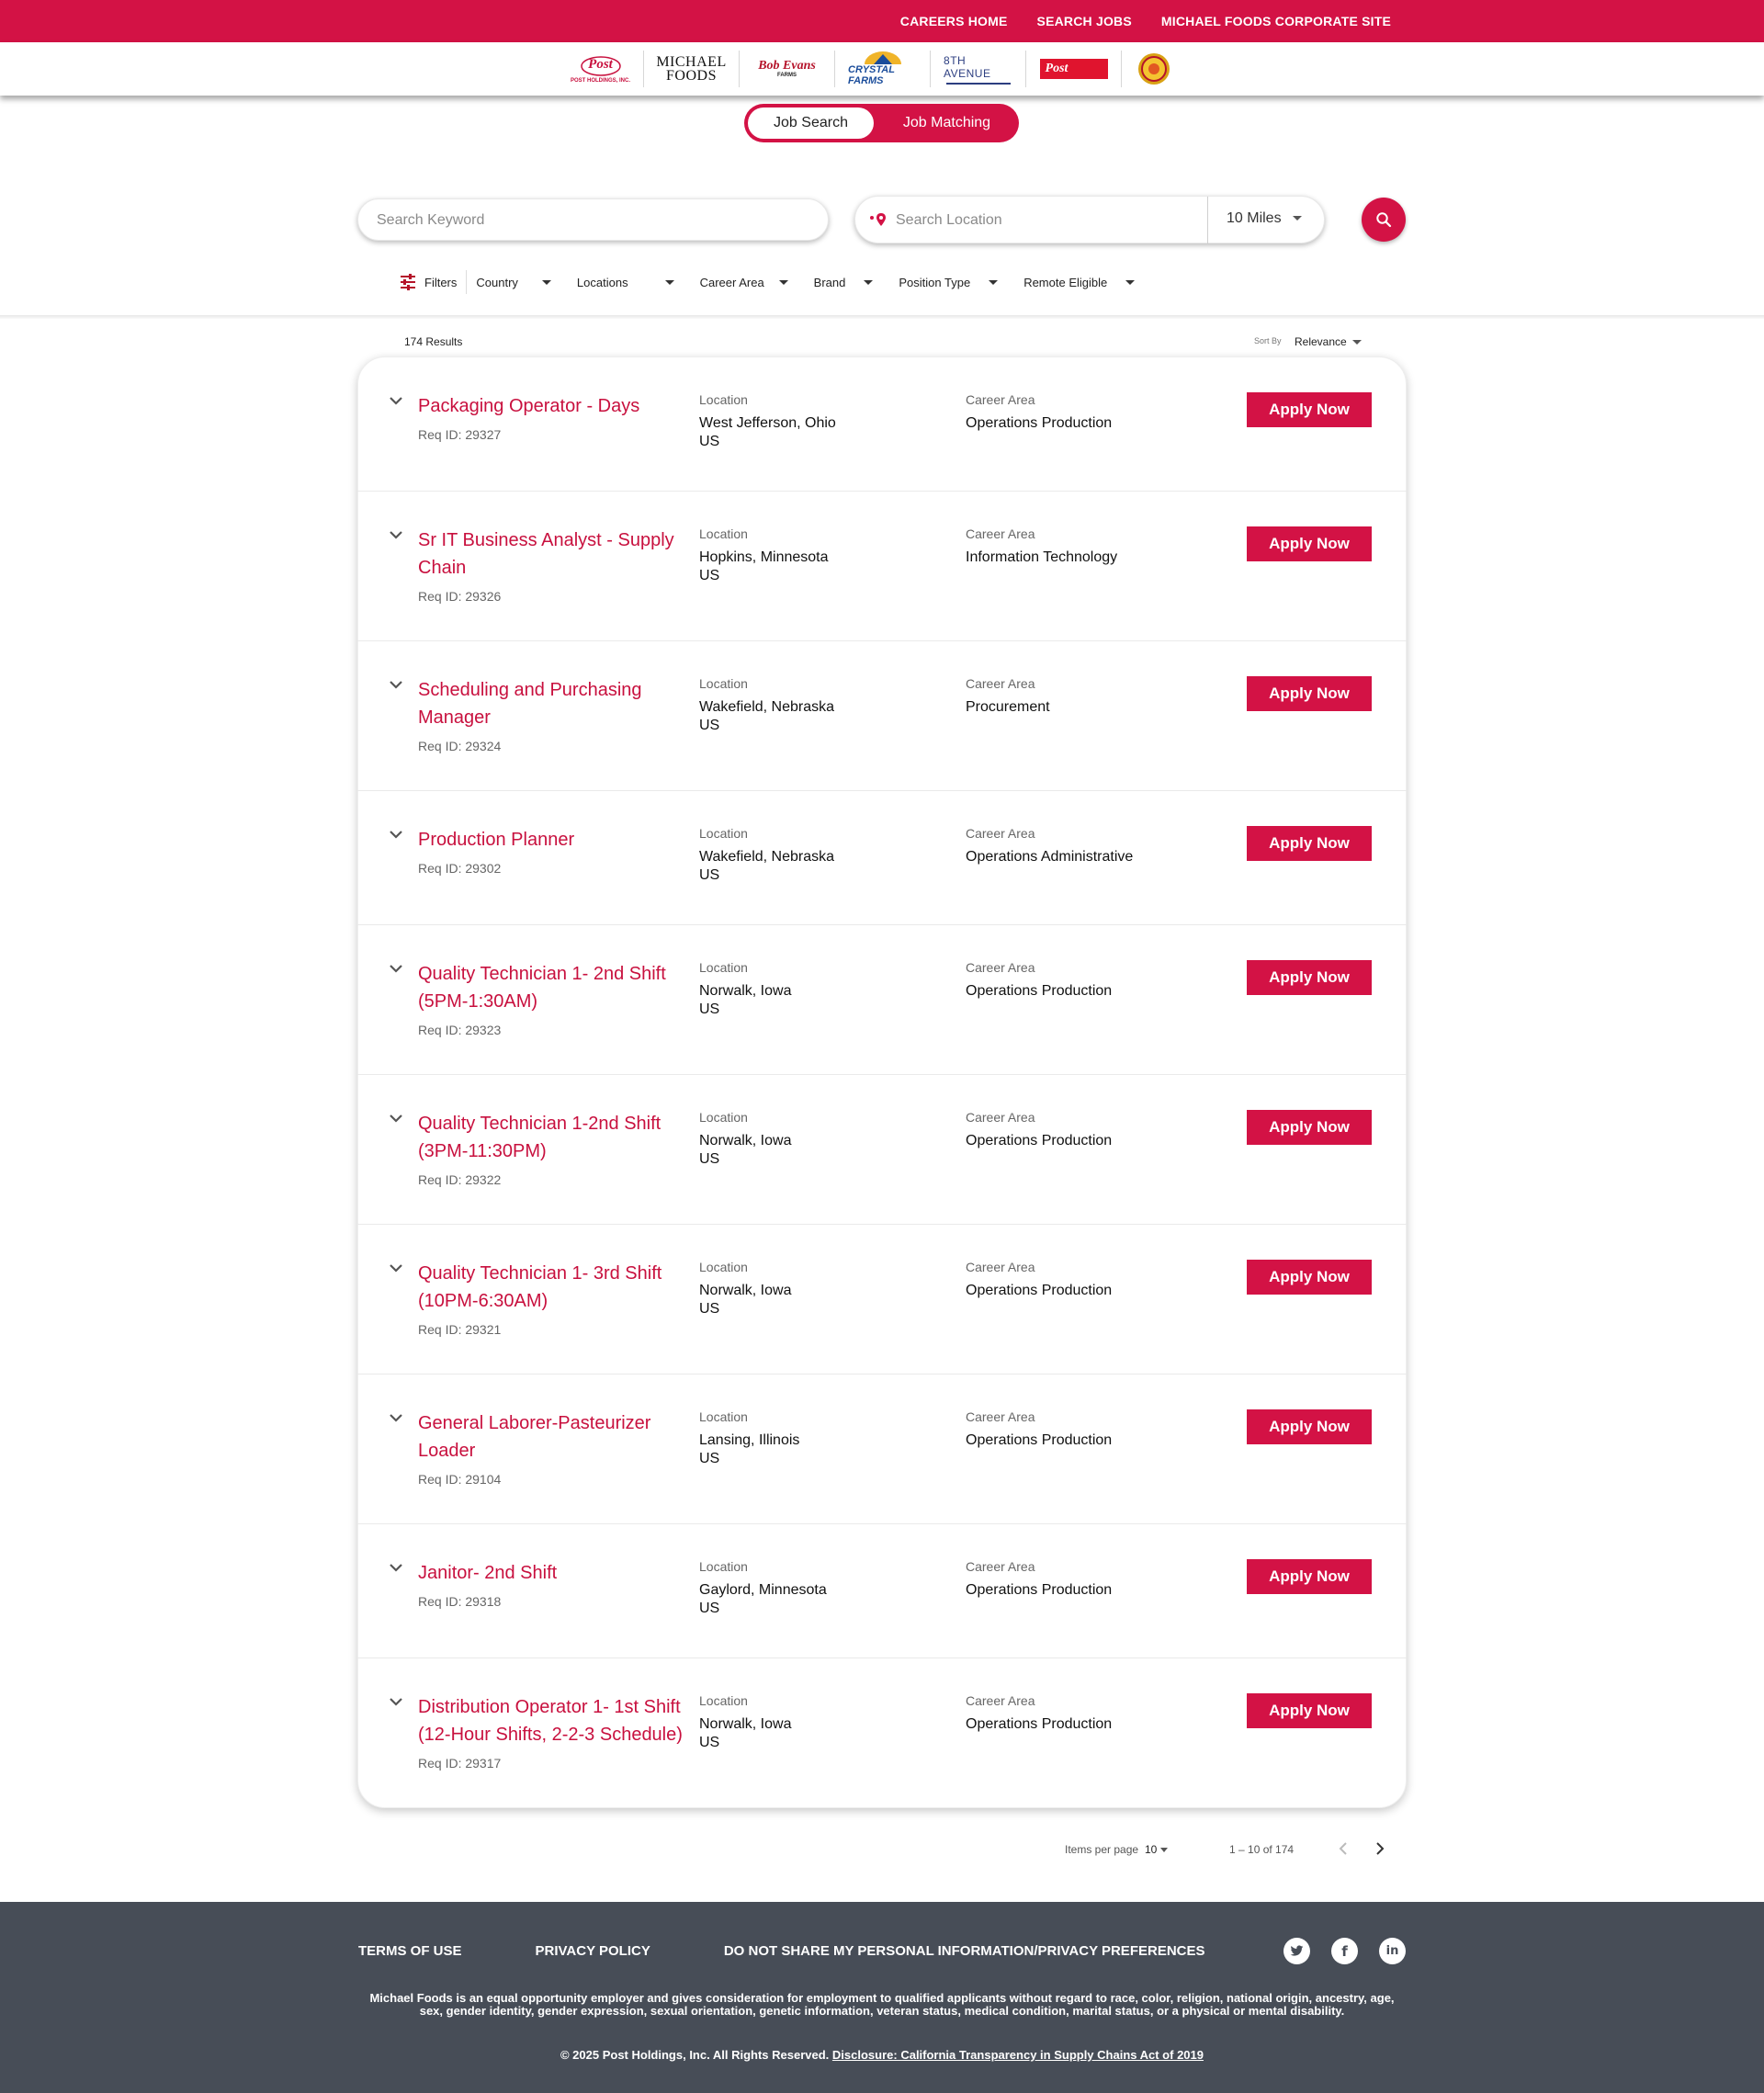 This screenshot has width=1764, height=2093. I want to click on eighth-avenue-logo: 8TH AVENUE, so click(979, 69).